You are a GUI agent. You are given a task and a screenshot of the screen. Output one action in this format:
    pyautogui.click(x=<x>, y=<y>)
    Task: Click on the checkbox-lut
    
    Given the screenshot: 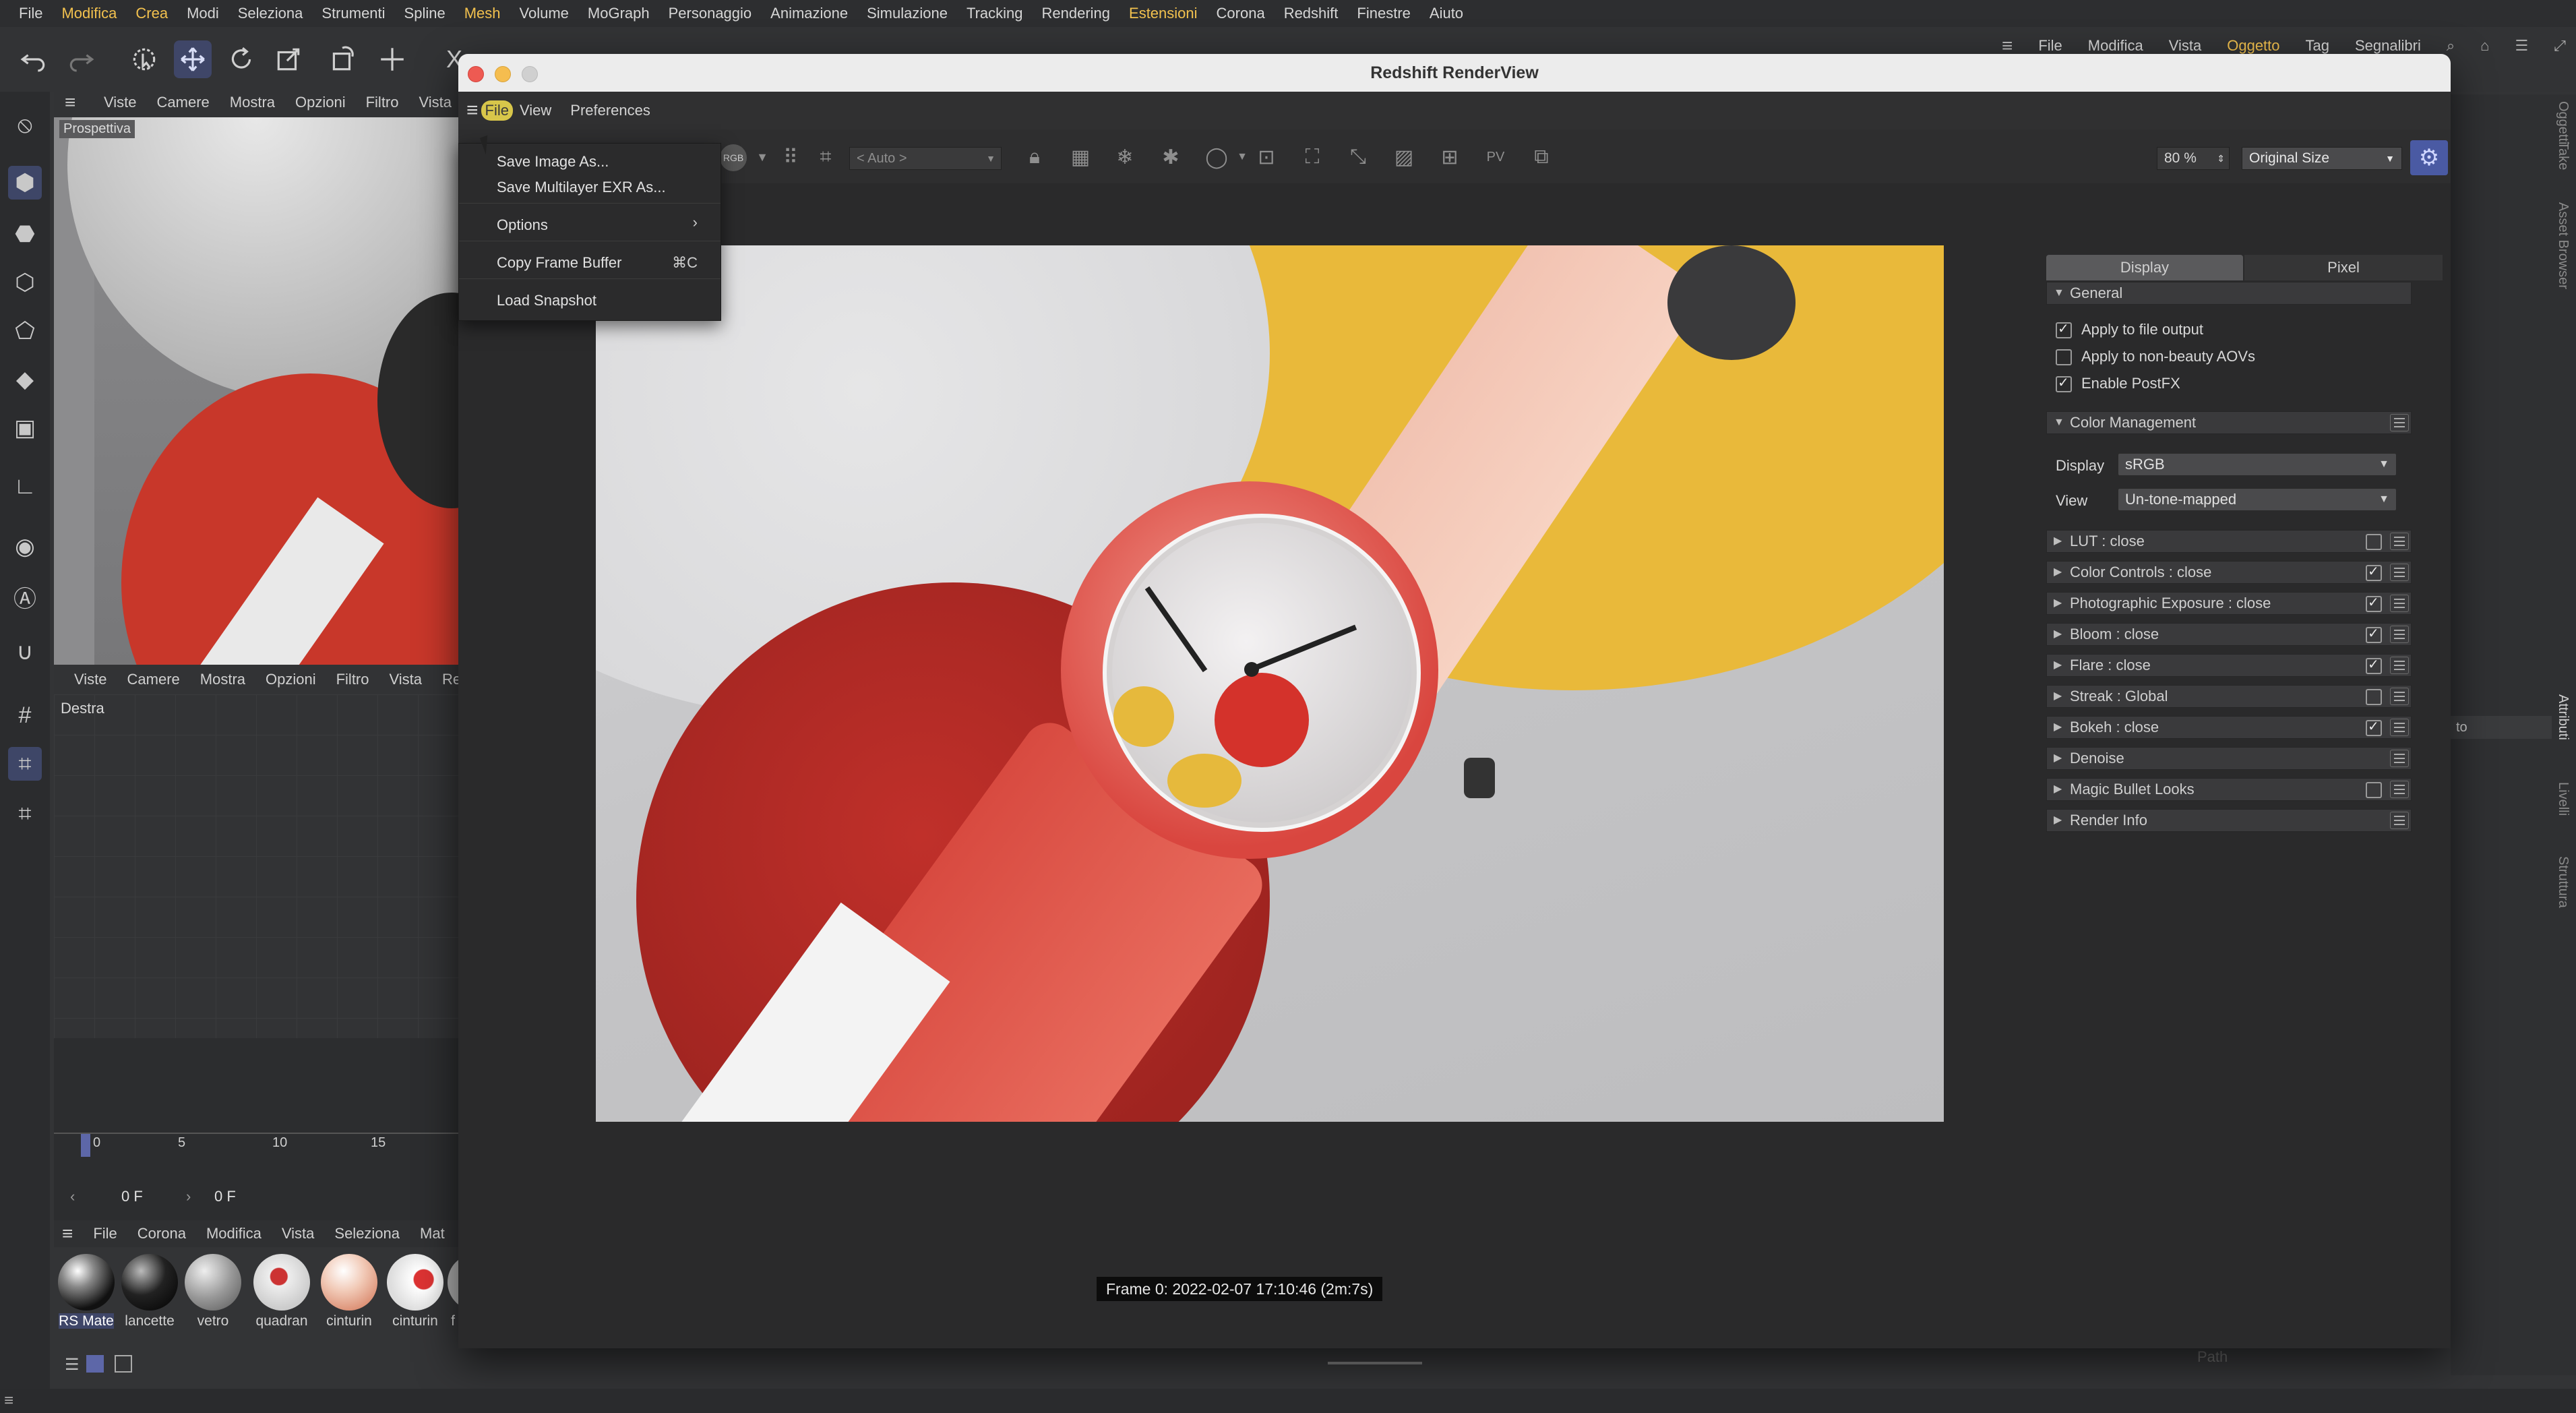 What is the action you would take?
    pyautogui.click(x=2374, y=542)
    